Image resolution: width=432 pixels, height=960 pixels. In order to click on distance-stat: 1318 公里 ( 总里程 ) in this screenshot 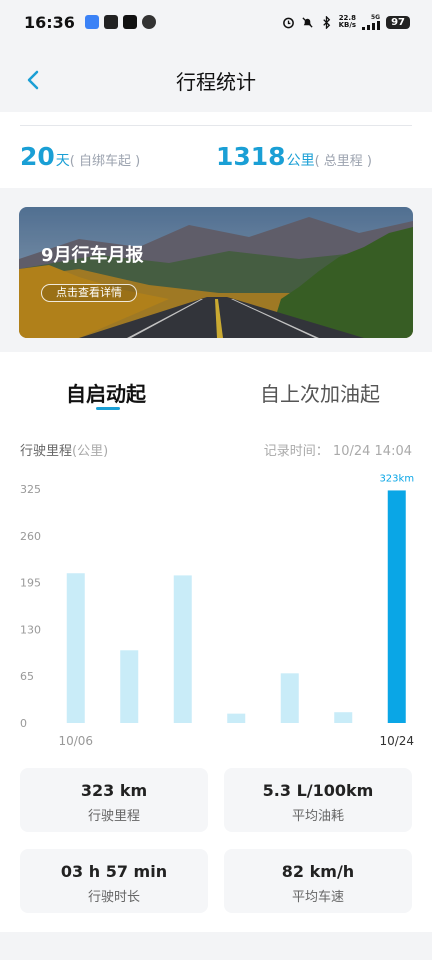, I will do `click(294, 156)`.